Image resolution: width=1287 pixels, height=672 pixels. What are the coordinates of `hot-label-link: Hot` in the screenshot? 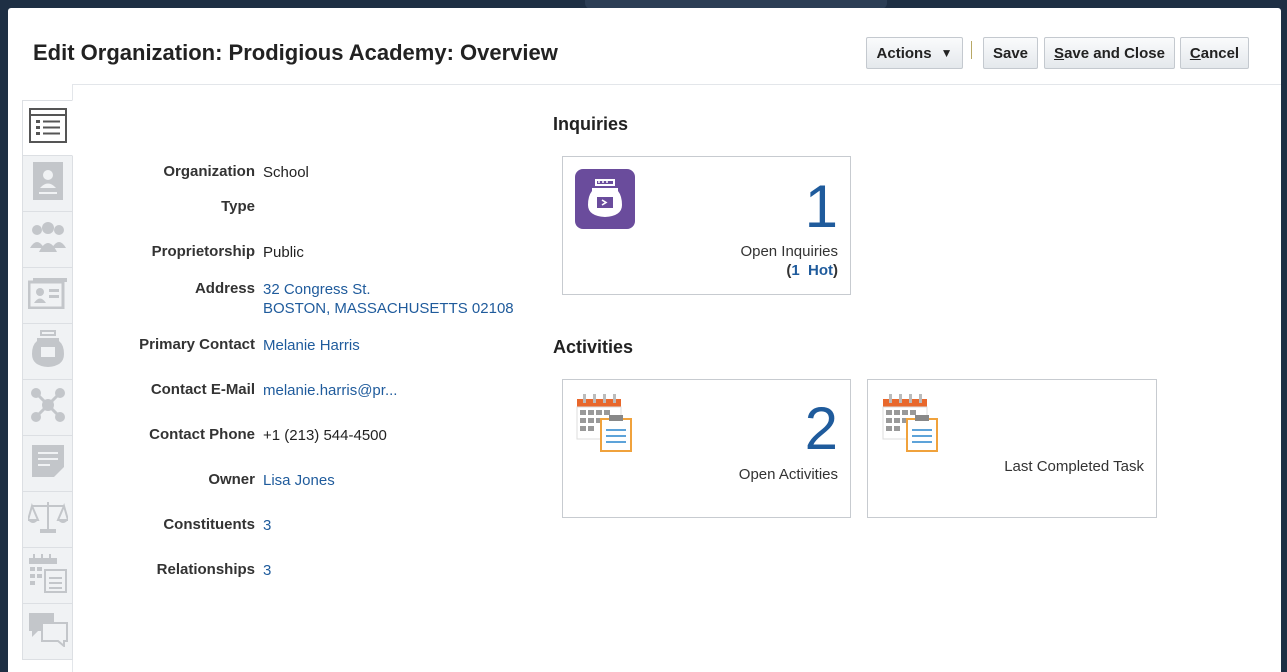 It's located at (820, 270).